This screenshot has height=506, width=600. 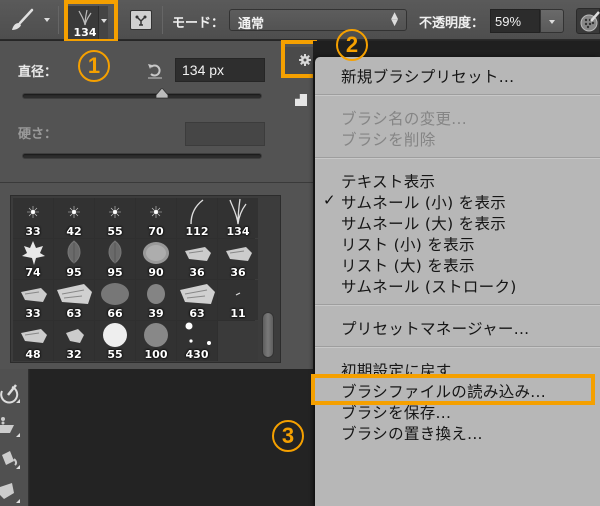 I want to click on brush-size-label: 70, so click(x=156, y=231).